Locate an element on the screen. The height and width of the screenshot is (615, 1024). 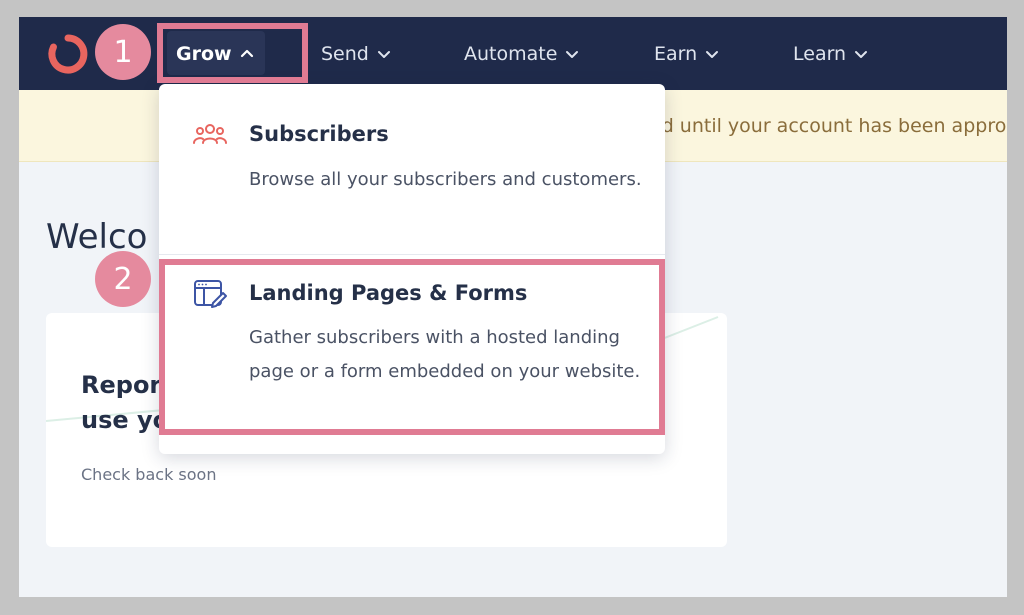
nav-item-label: Automate is located at coordinates (511, 53).